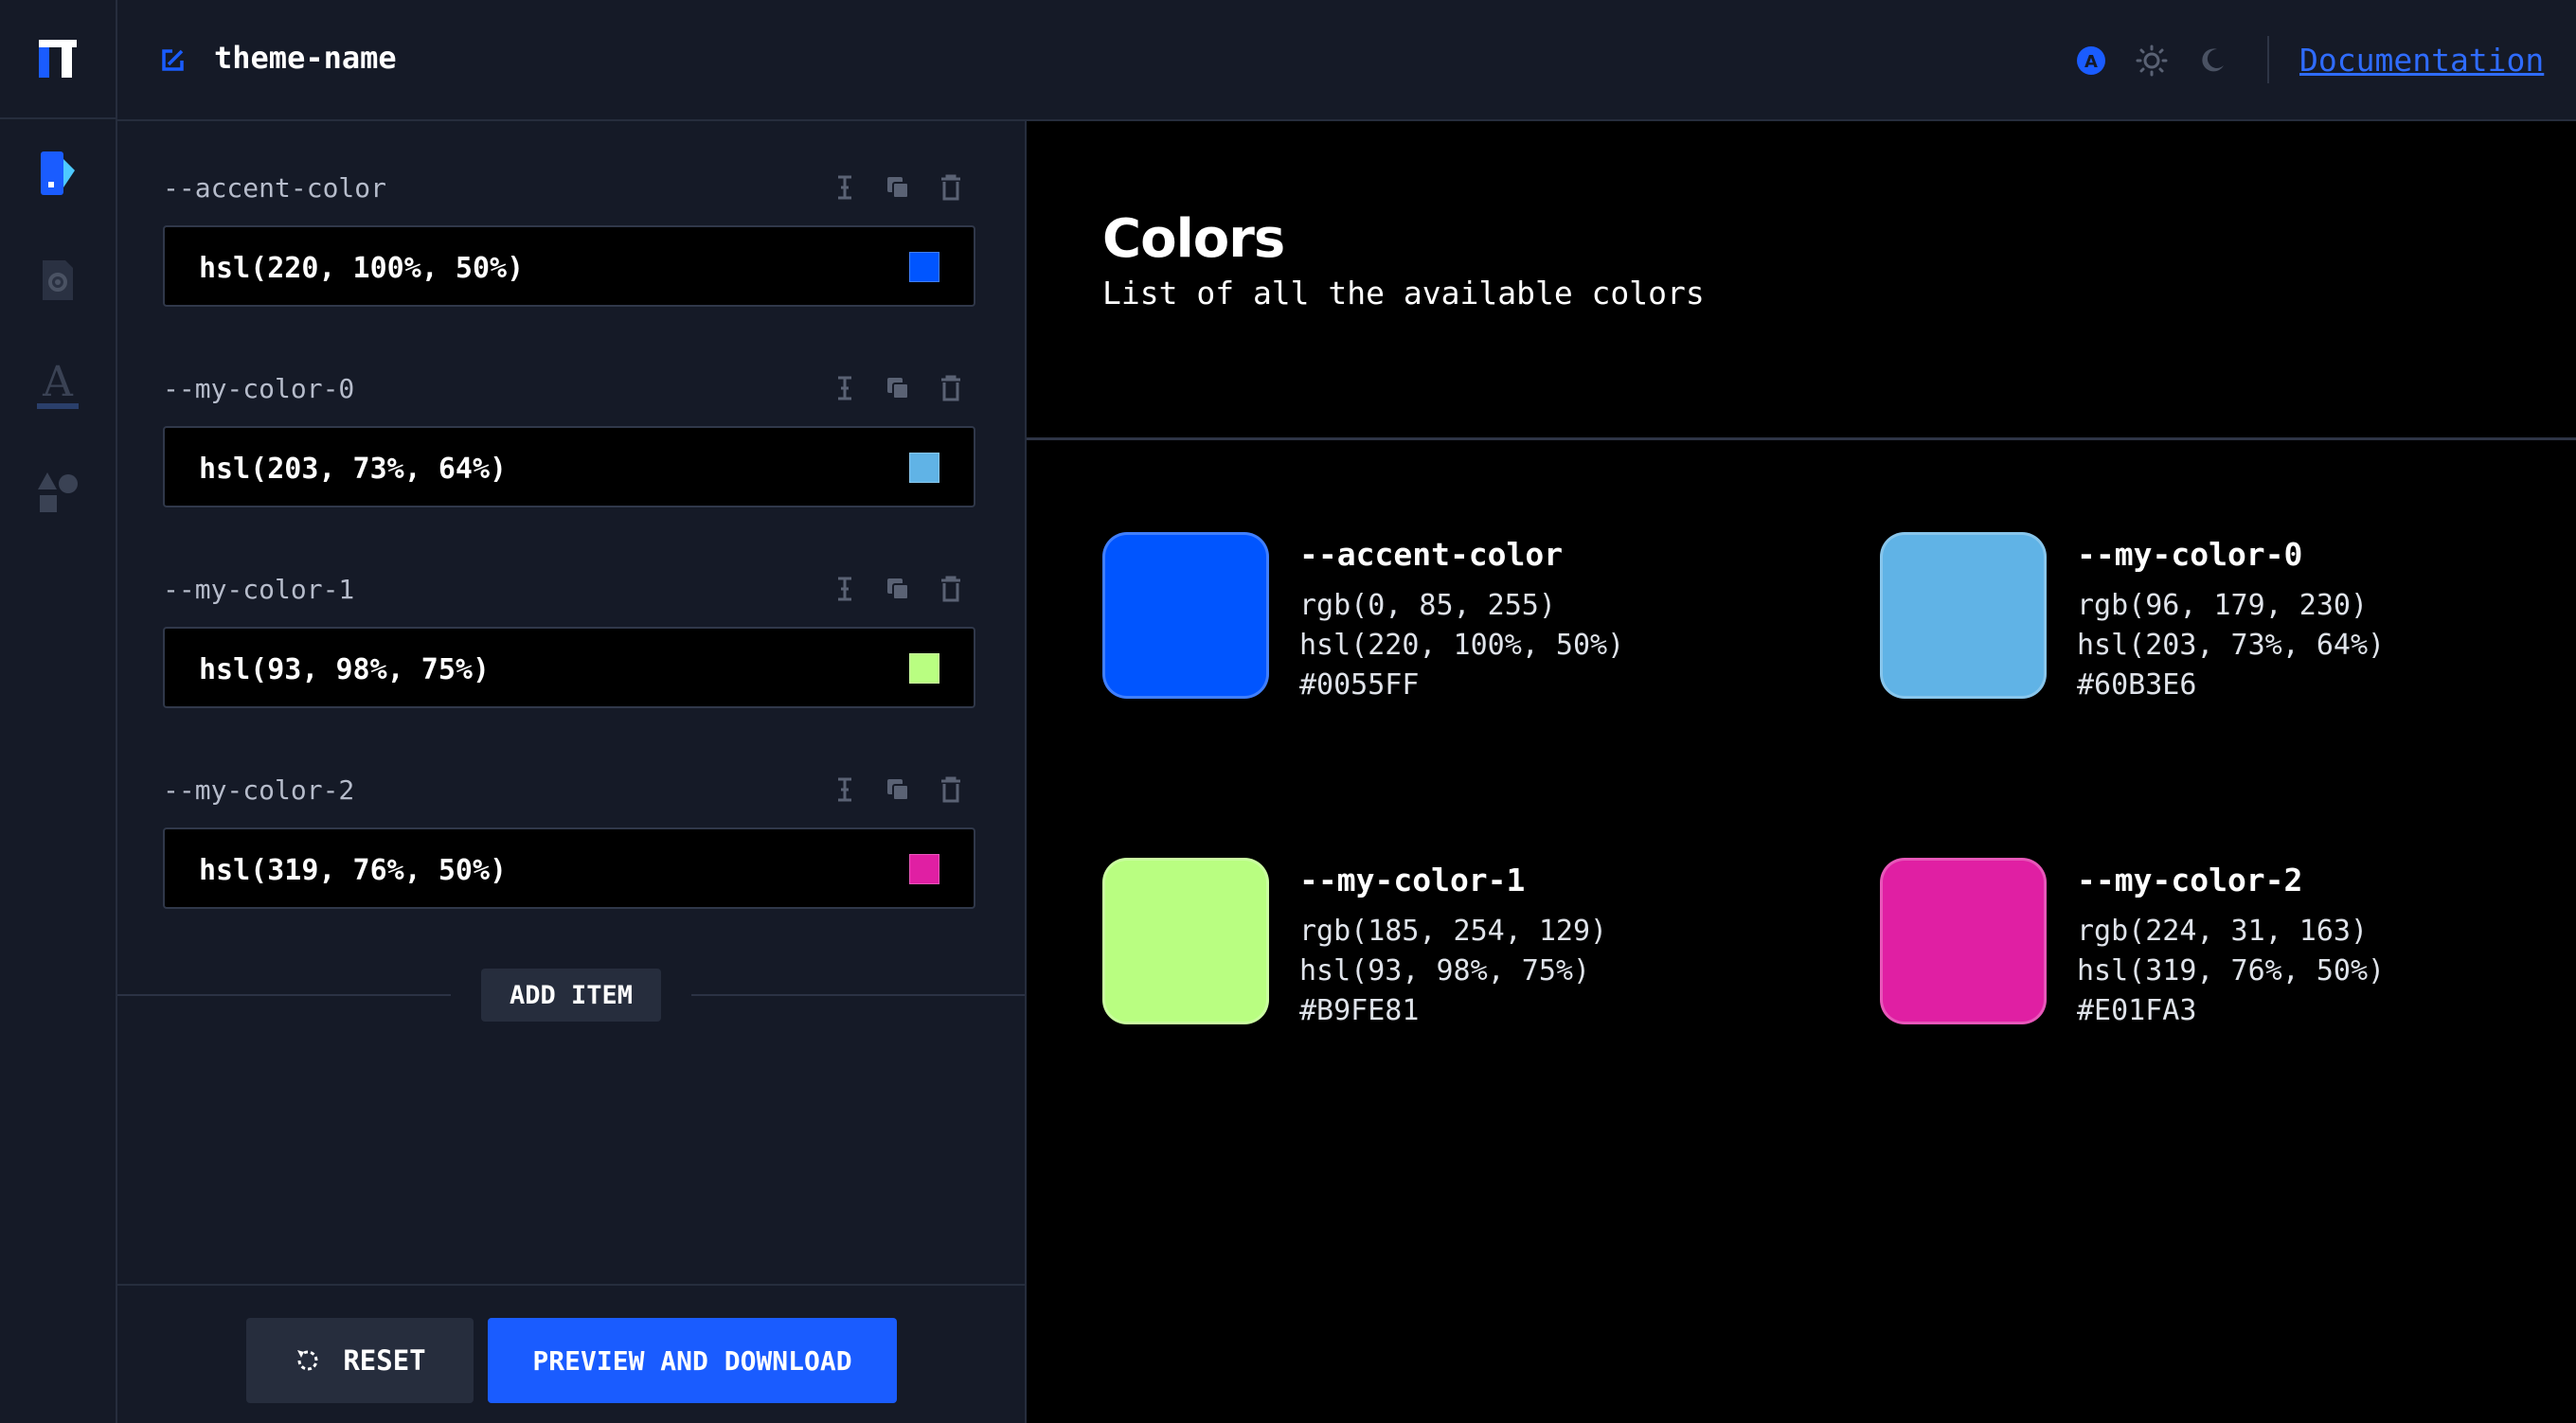 The height and width of the screenshot is (1423, 2576). I want to click on color-card-hsl: hsl(203, 73%, 64%), so click(2231, 645).